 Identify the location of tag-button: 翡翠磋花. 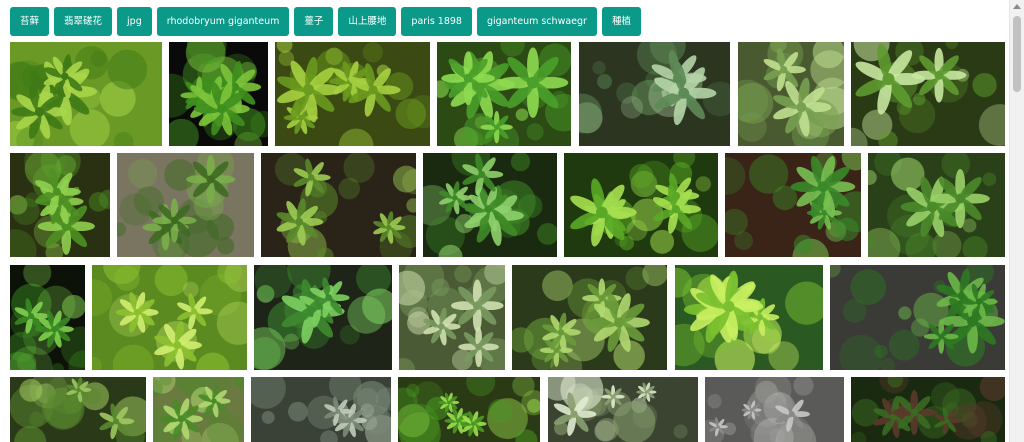
(83, 21).